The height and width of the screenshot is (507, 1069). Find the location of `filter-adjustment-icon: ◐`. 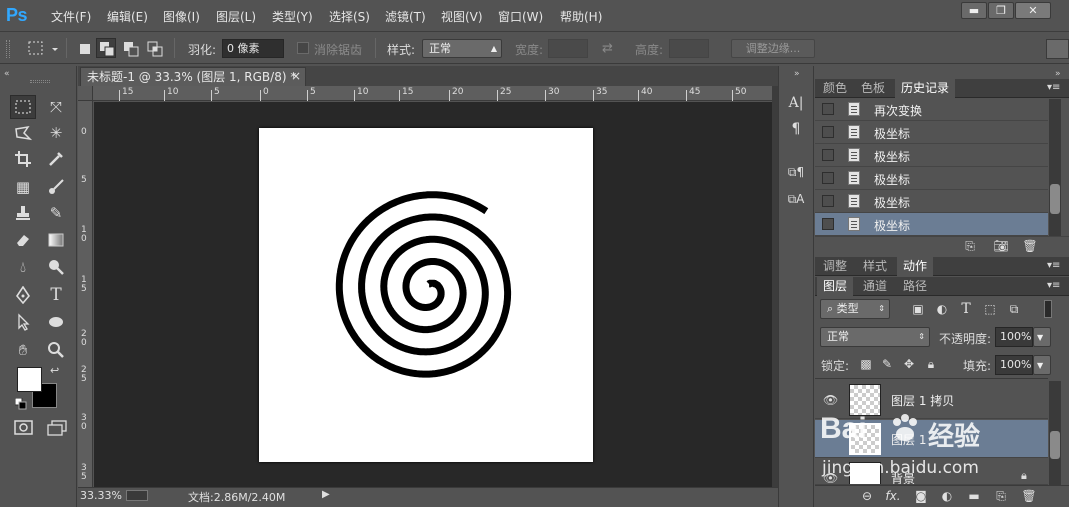

filter-adjustment-icon: ◐ is located at coordinates (942, 309).